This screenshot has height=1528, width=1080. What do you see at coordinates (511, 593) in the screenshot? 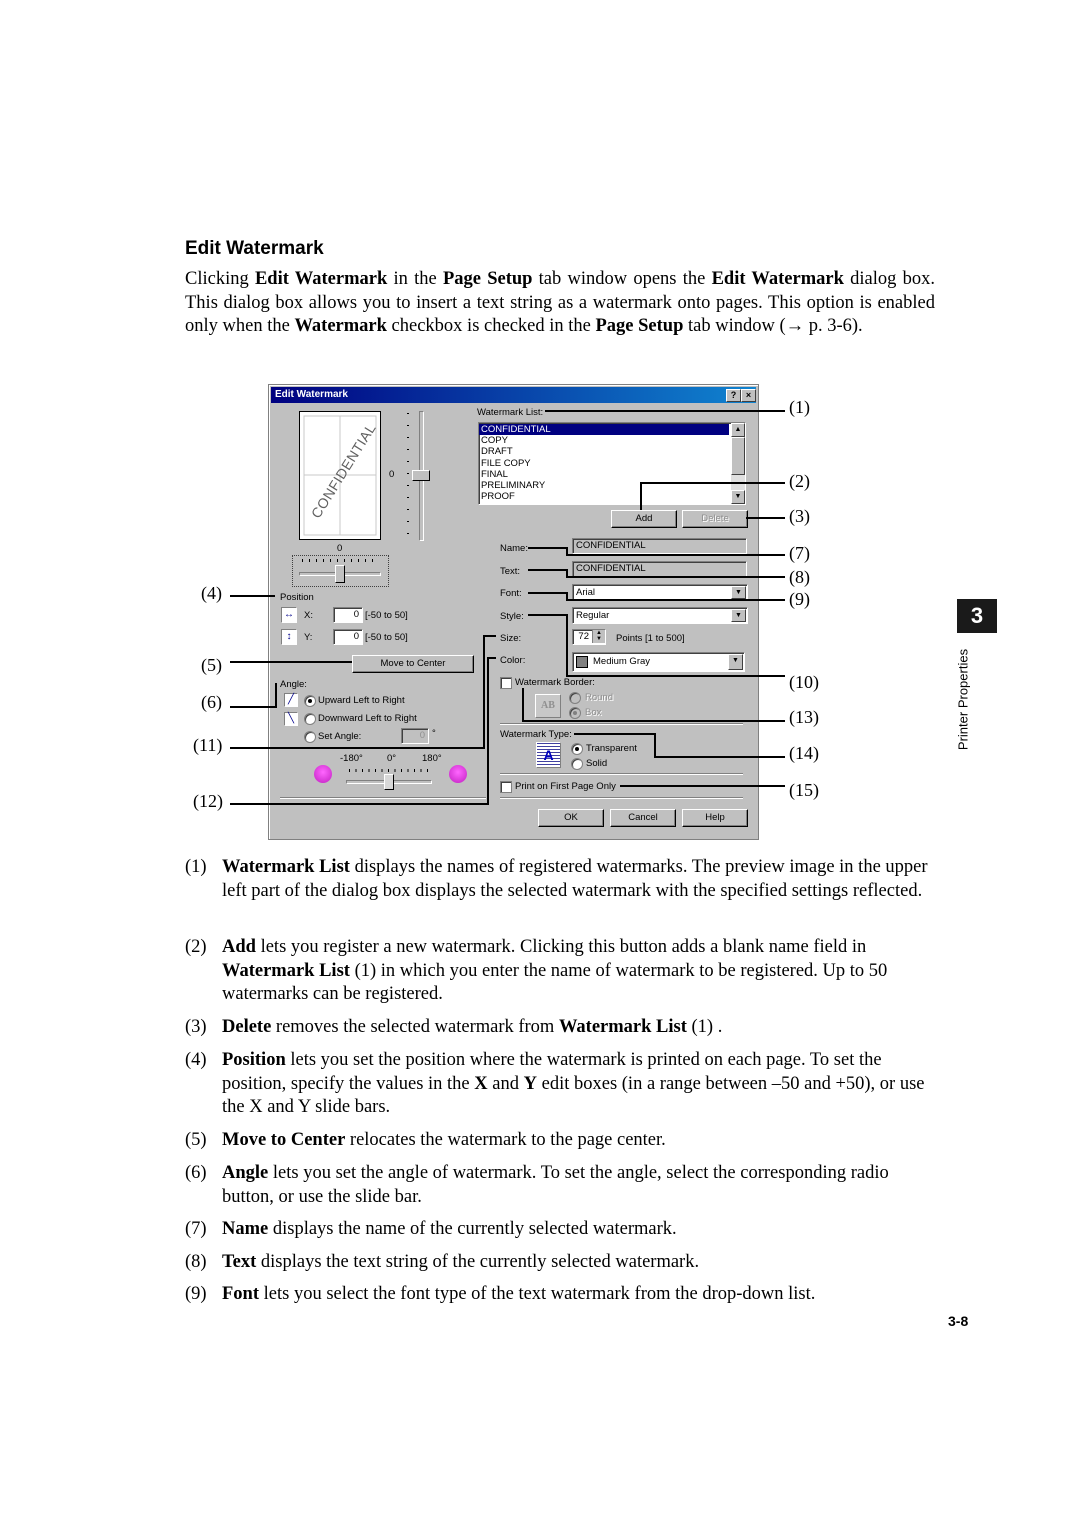
I see `font-label: Font:` at bounding box center [511, 593].